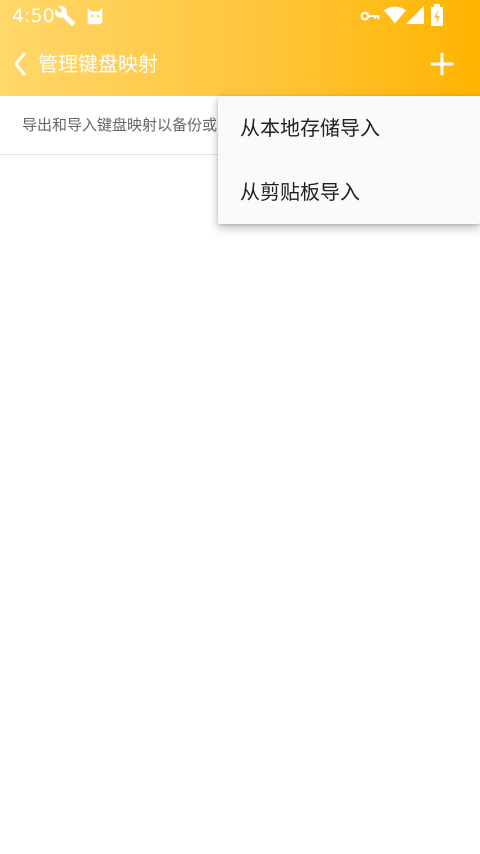 Image resolution: width=480 pixels, height=854 pixels. I want to click on header: 4:50 管理键盘映射, so click(240, 48).